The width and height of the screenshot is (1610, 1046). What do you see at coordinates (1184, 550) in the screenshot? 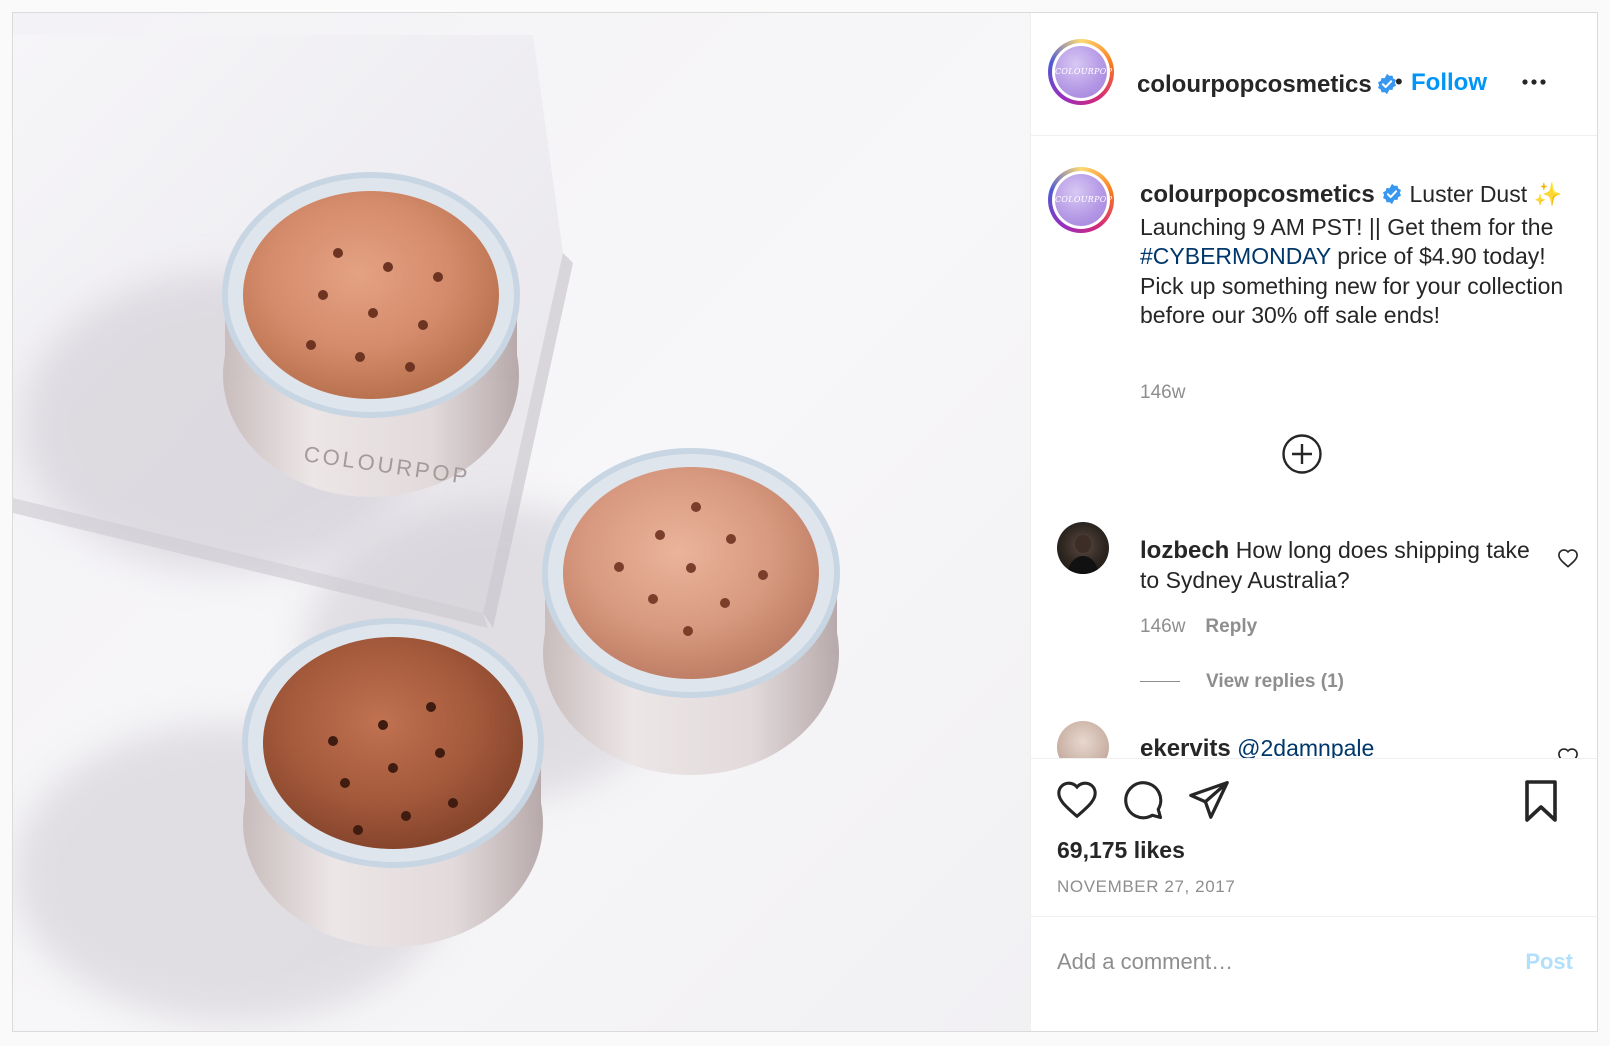
I see `comment-username: lozbech` at bounding box center [1184, 550].